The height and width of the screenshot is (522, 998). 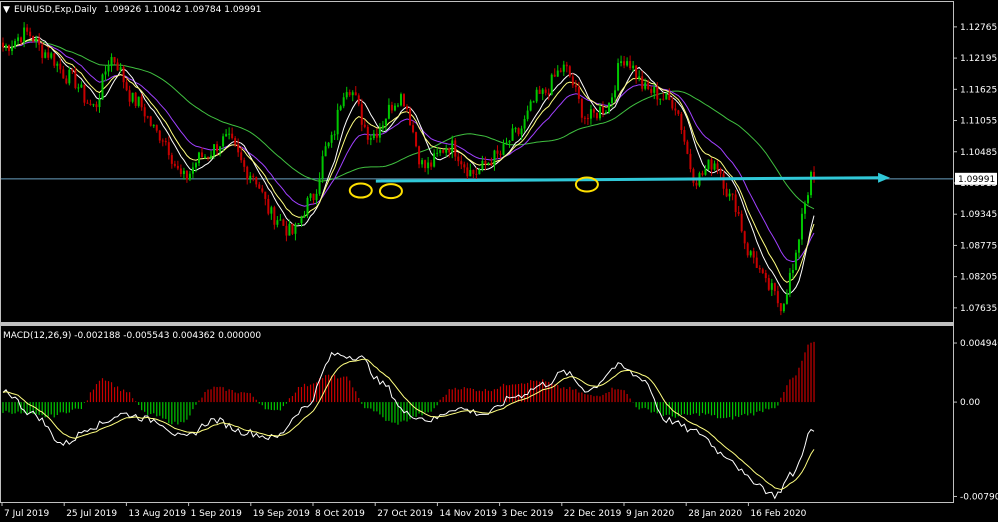 I want to click on price-tick-label: 1.12765, so click(x=978, y=28).